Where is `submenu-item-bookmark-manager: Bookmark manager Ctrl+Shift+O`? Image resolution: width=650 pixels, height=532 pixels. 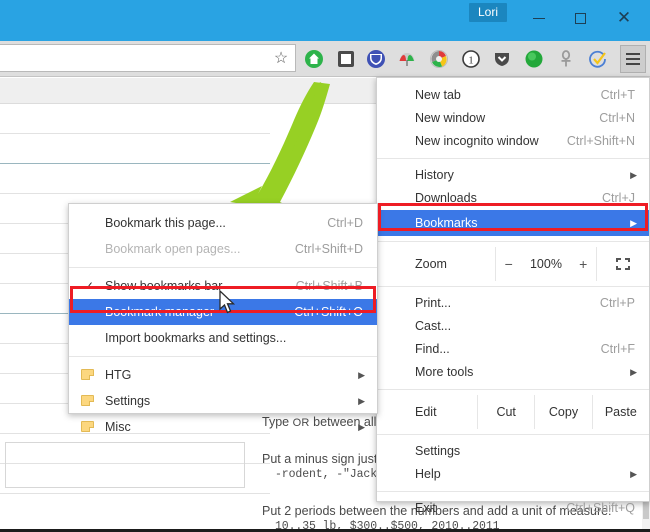
submenu-item-bookmark-manager: Bookmark manager Ctrl+Shift+O is located at coordinates (223, 312).